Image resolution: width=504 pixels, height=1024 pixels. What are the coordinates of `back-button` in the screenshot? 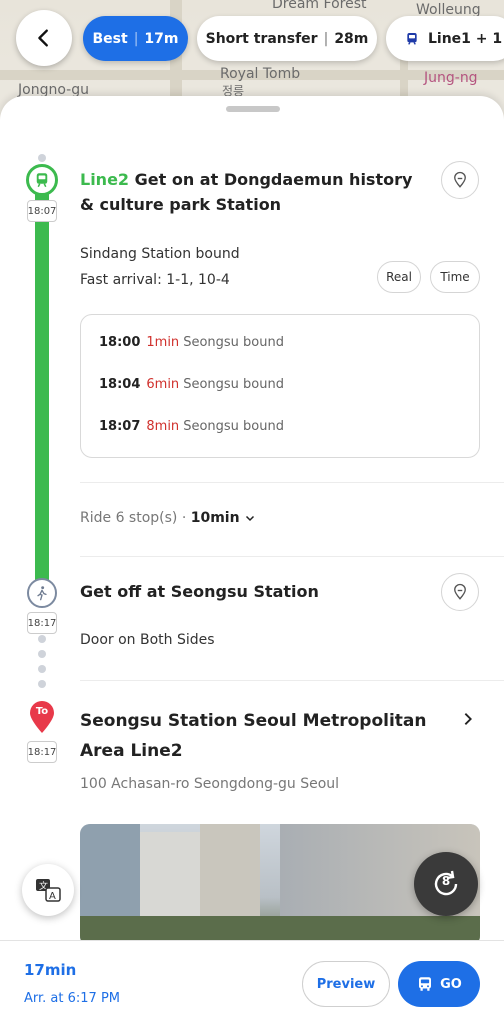 It's located at (44, 38).